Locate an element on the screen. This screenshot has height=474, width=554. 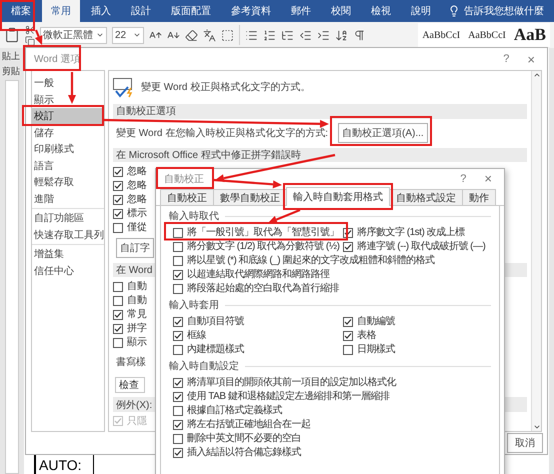
nav-item: 快速存取工具列 is located at coordinates (68, 234).